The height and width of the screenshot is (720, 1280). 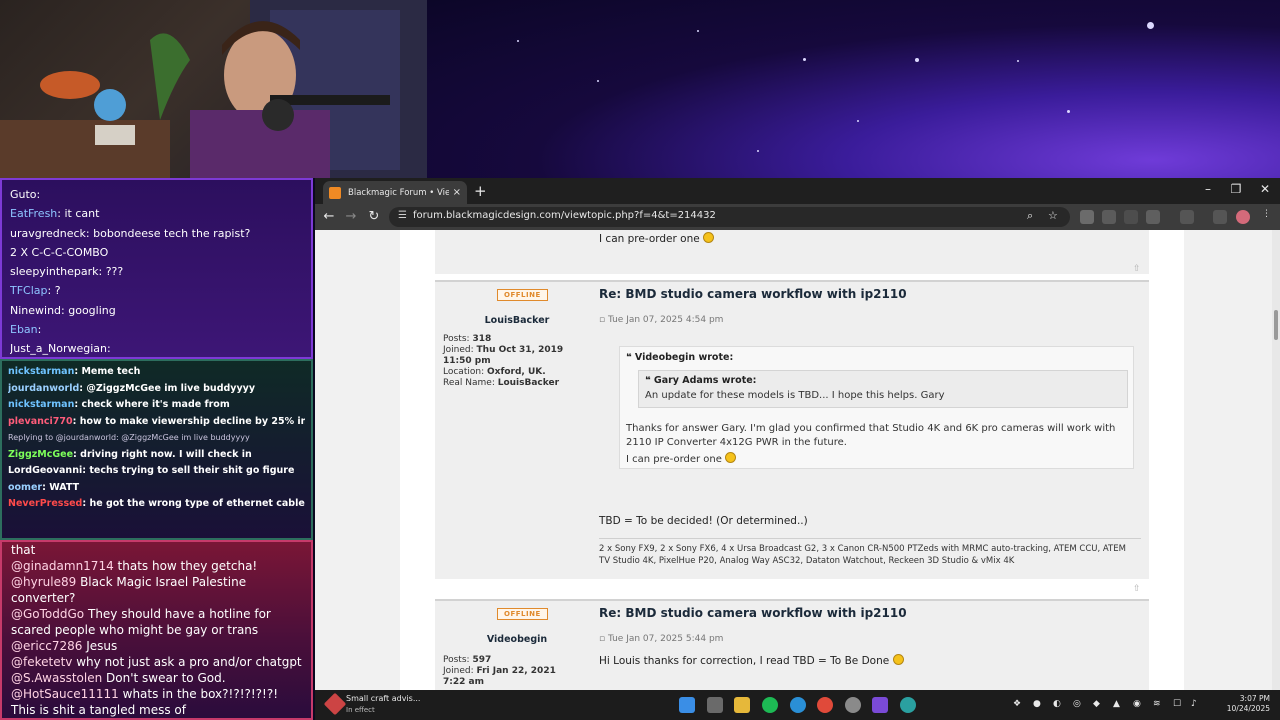 I want to click on post-author: Videobegin, so click(x=517, y=639).